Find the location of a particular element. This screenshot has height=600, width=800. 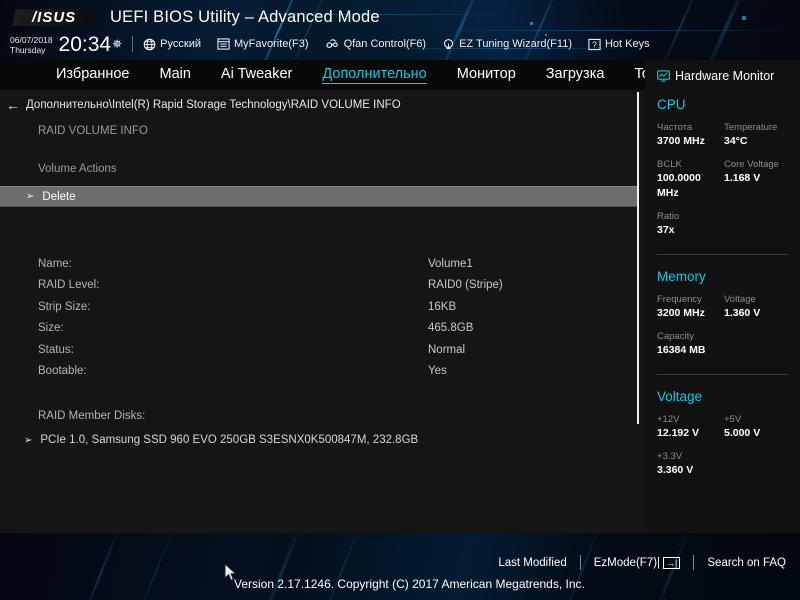

info-value: Normal is located at coordinates (447, 349).